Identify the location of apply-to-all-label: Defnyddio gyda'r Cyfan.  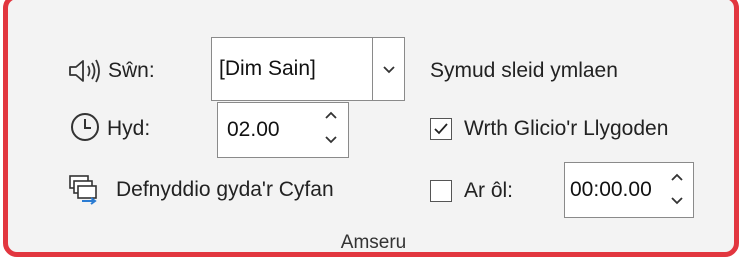
(225, 189).